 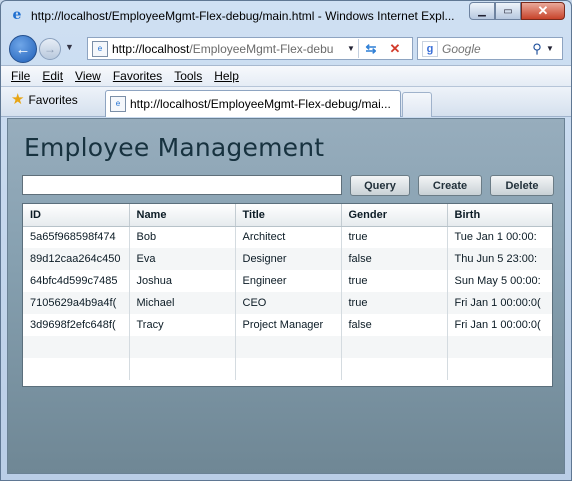 I want to click on new-tab-button, so click(x=417, y=104).